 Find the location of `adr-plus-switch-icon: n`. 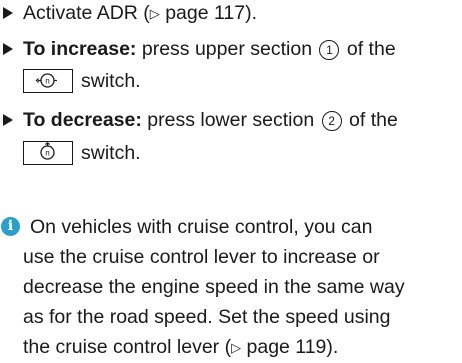

adr-plus-switch-icon: n is located at coordinates (48, 81).